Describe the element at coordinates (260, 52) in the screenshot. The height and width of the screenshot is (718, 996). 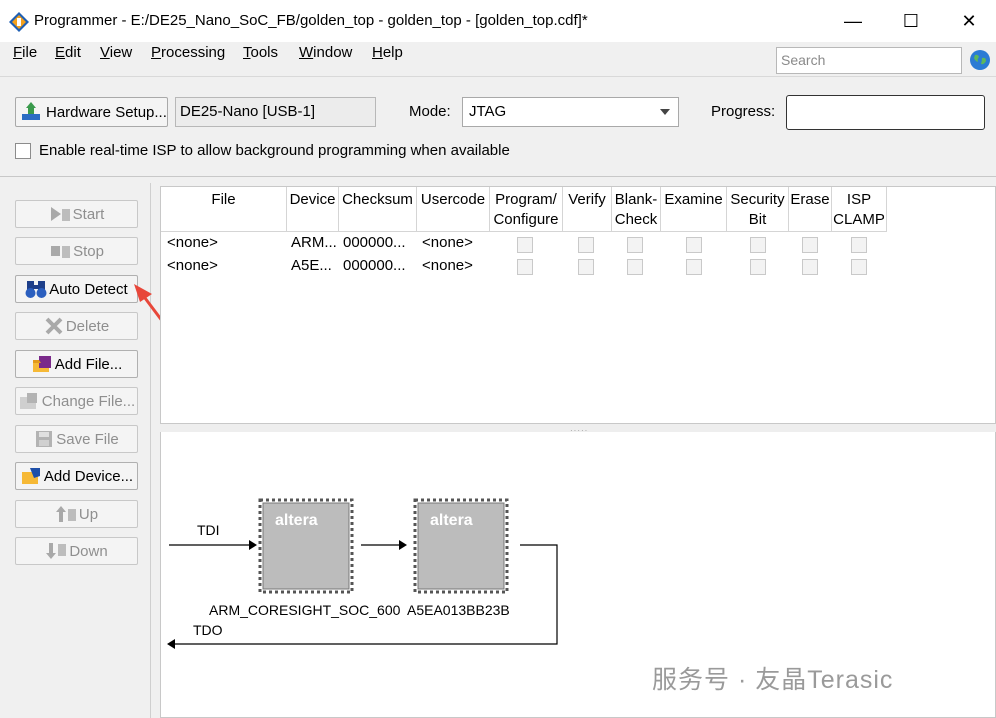
I see `menu-tools: Tools` at that location.